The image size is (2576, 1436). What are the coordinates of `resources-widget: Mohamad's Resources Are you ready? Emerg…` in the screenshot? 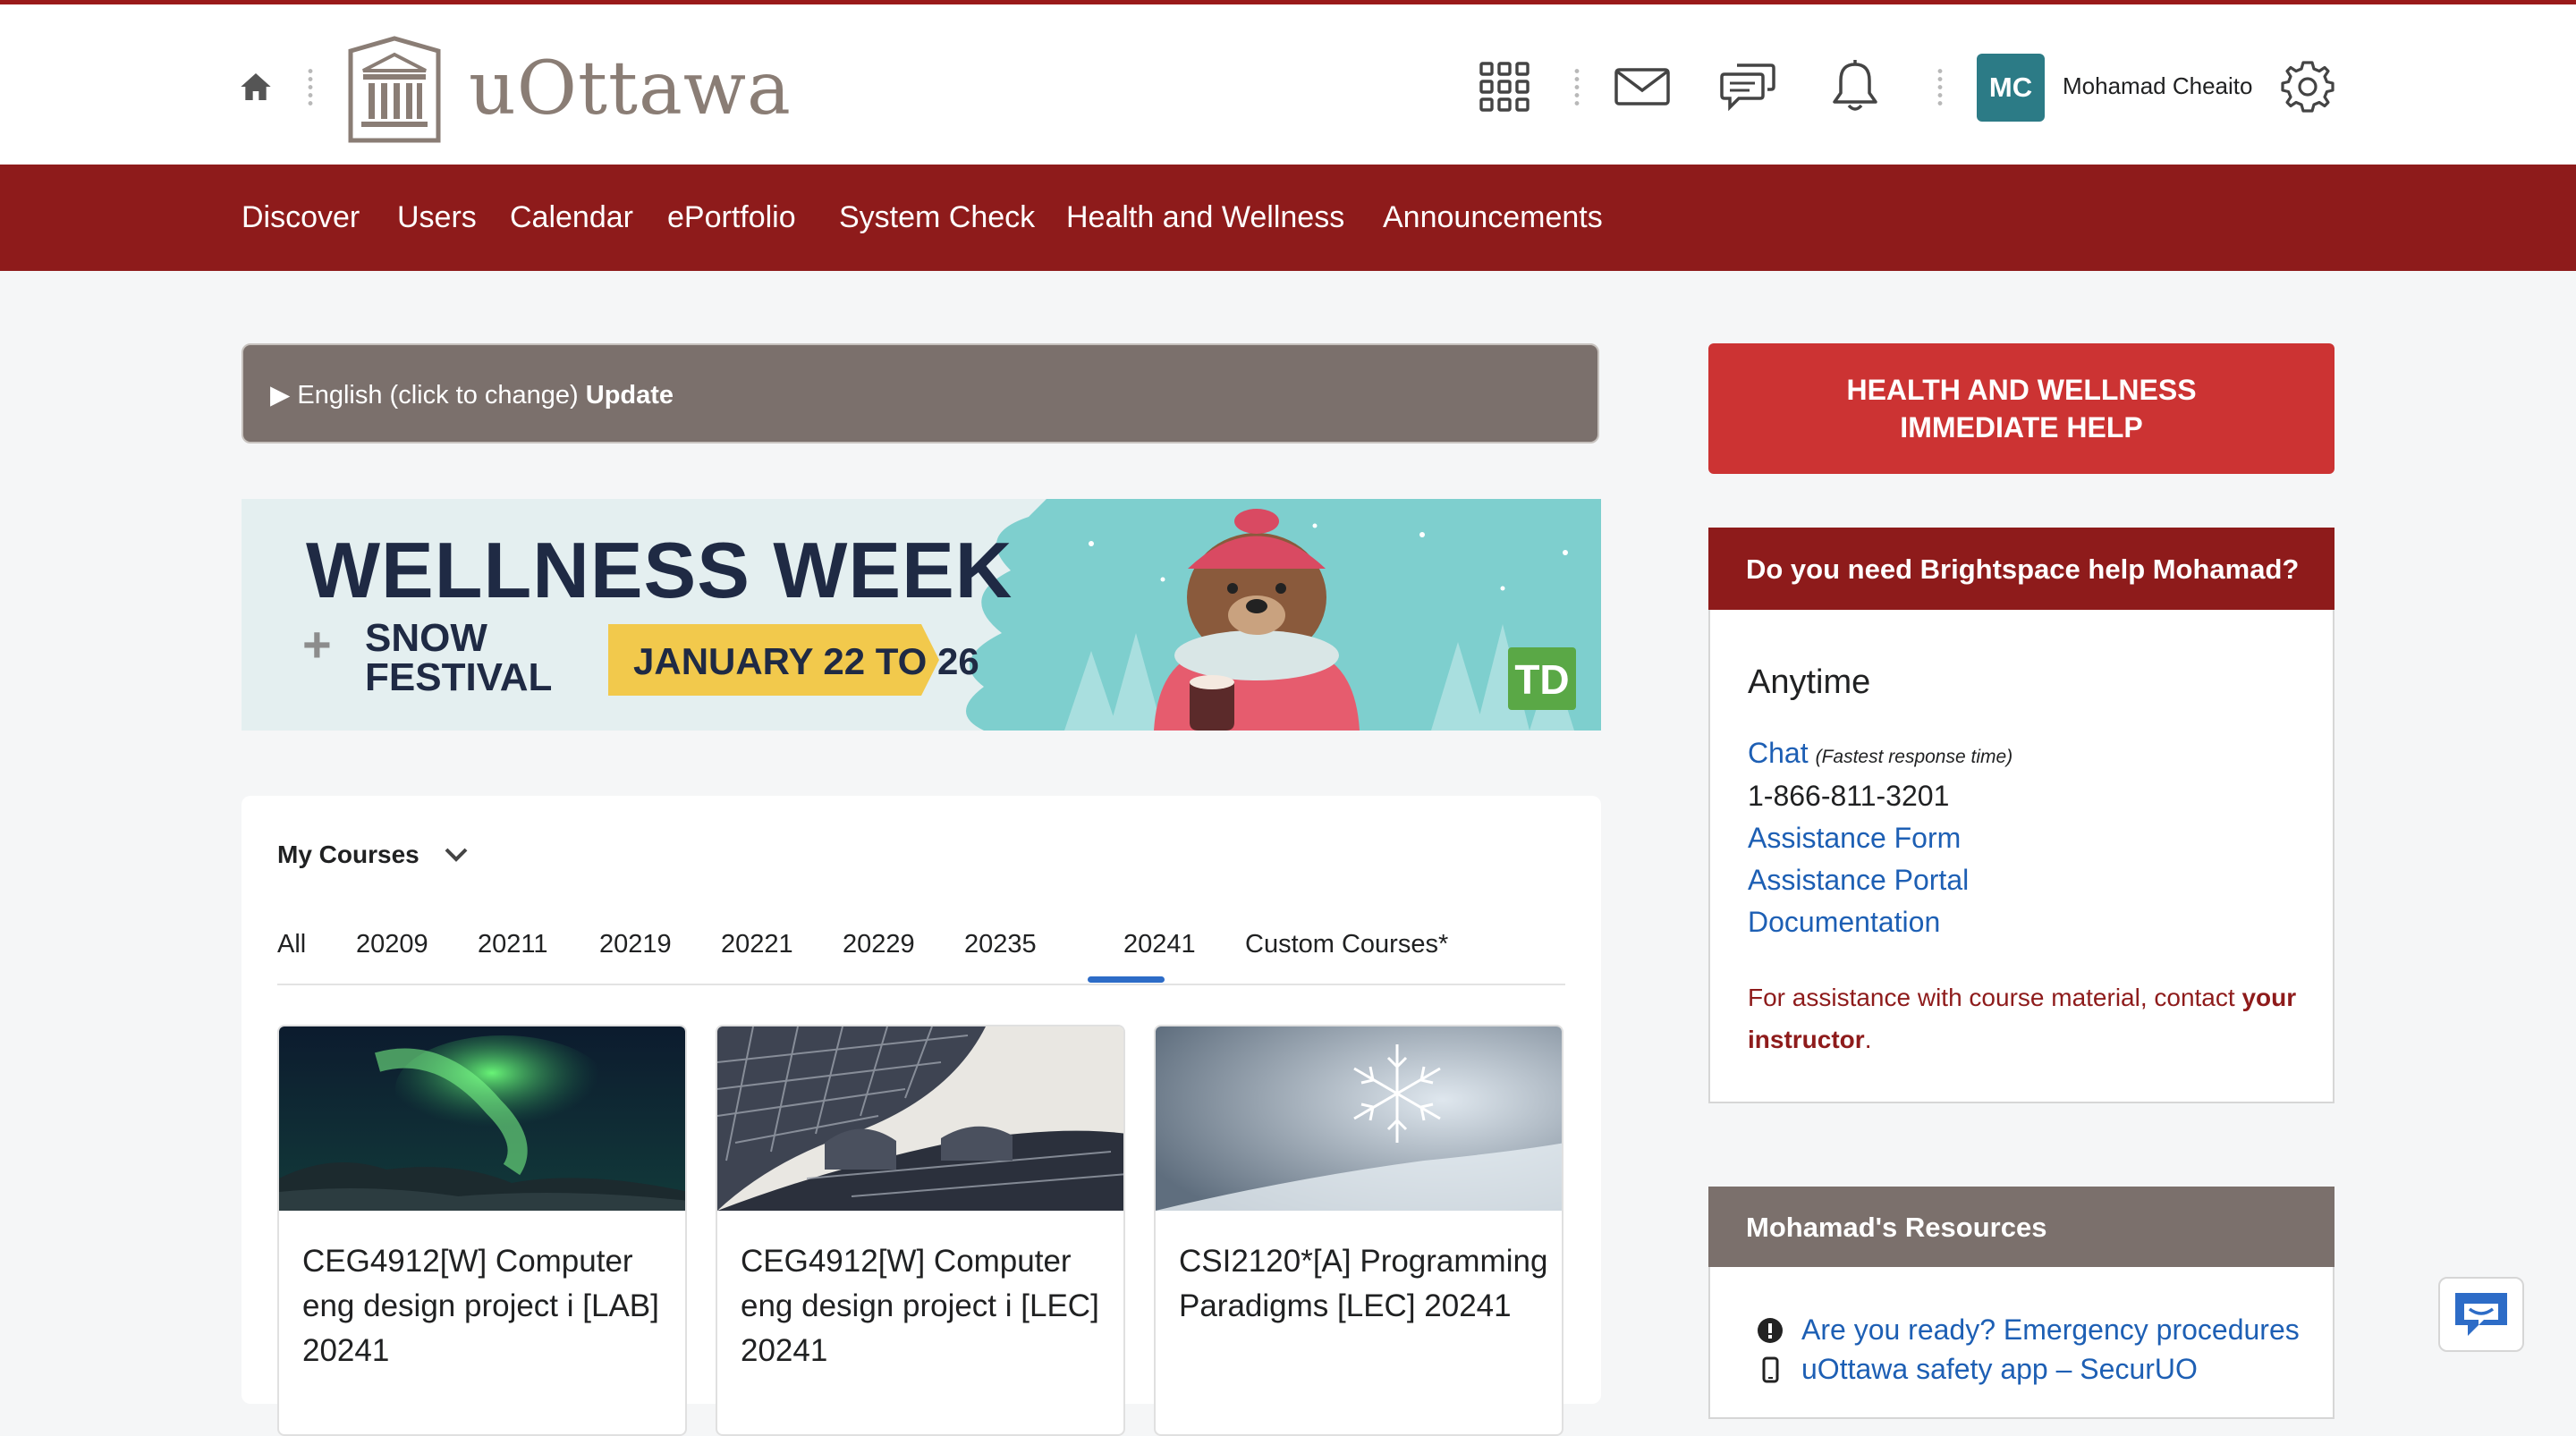 It's located at (2021, 1303).